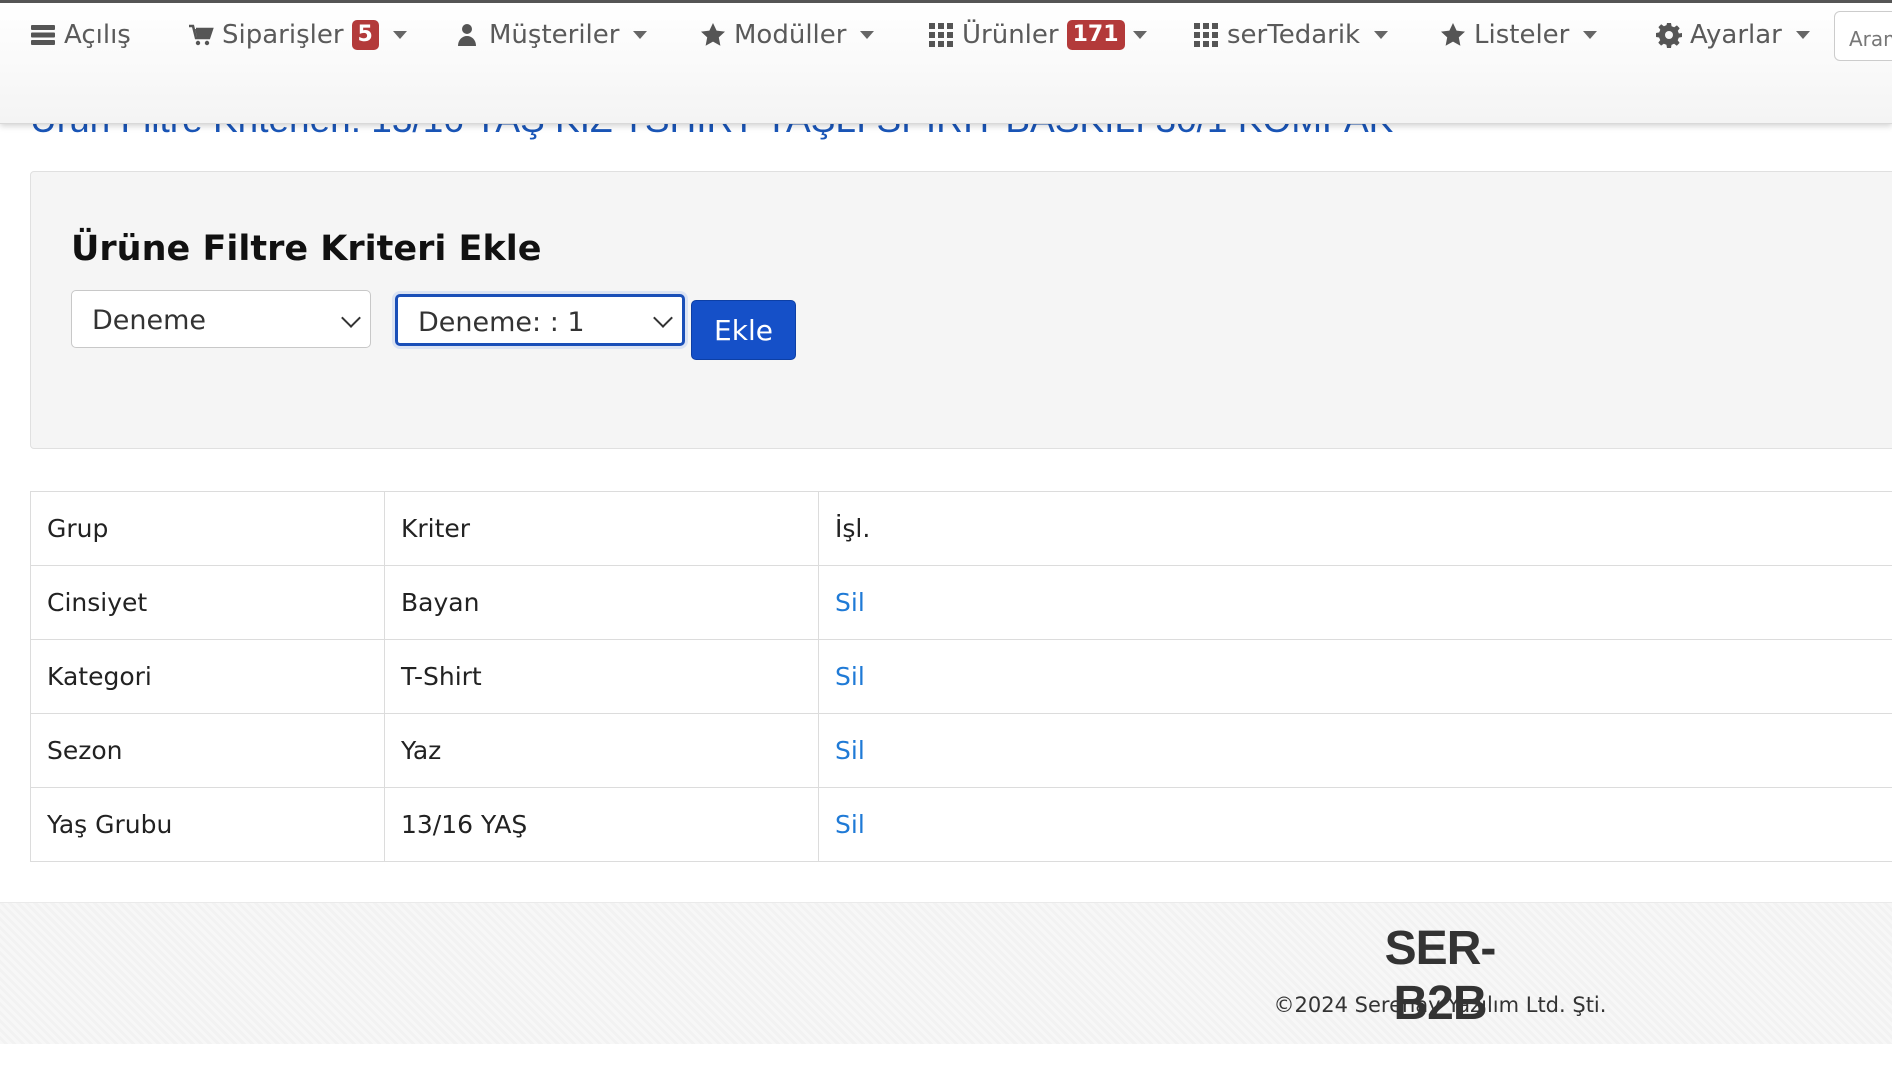  I want to click on cell-group: Cinsiyet, so click(207, 602).